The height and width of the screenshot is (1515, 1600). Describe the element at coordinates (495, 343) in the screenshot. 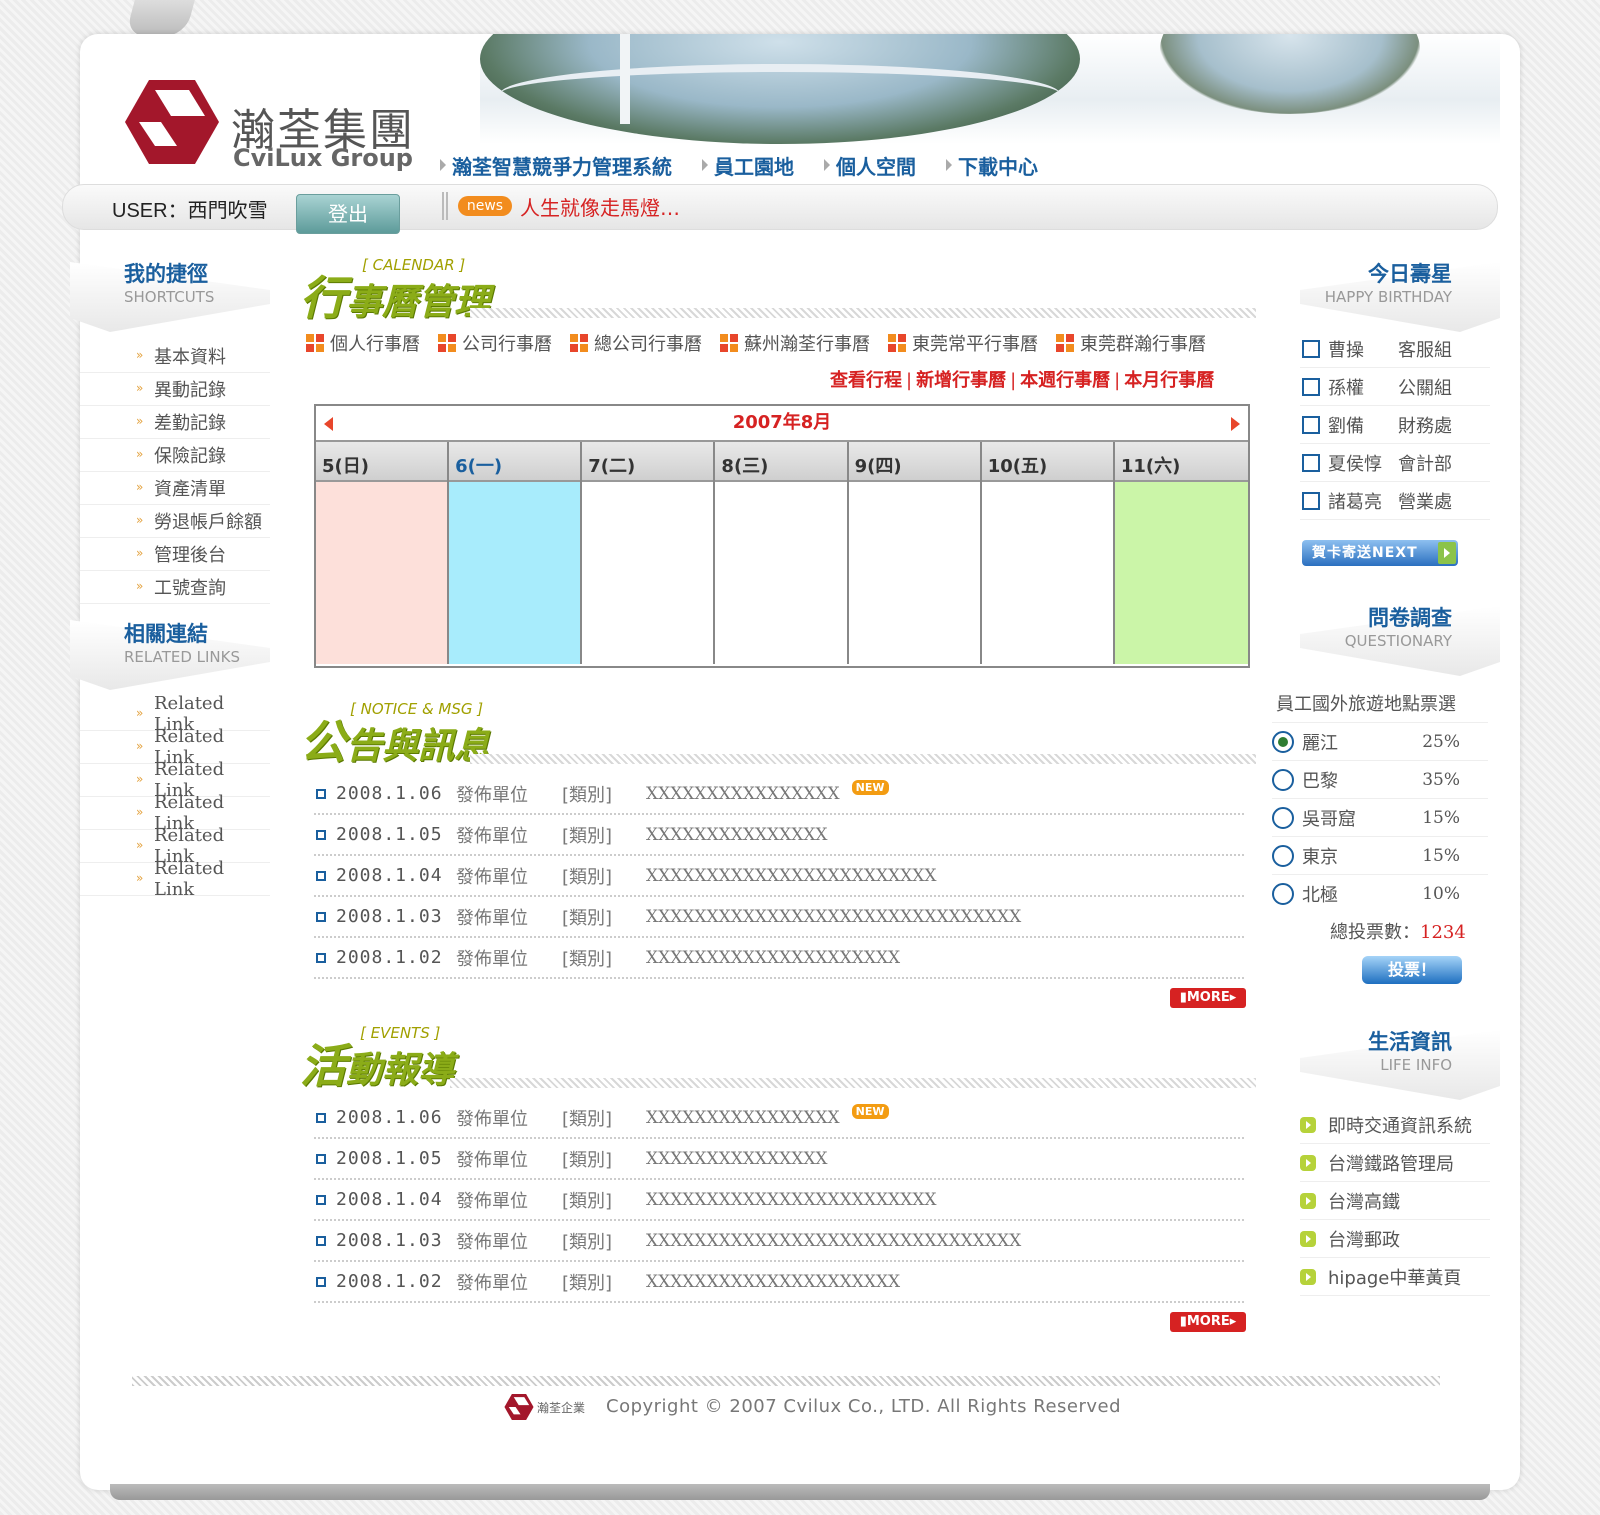

I see `tab-company-calendar: 公司行事曆` at that location.